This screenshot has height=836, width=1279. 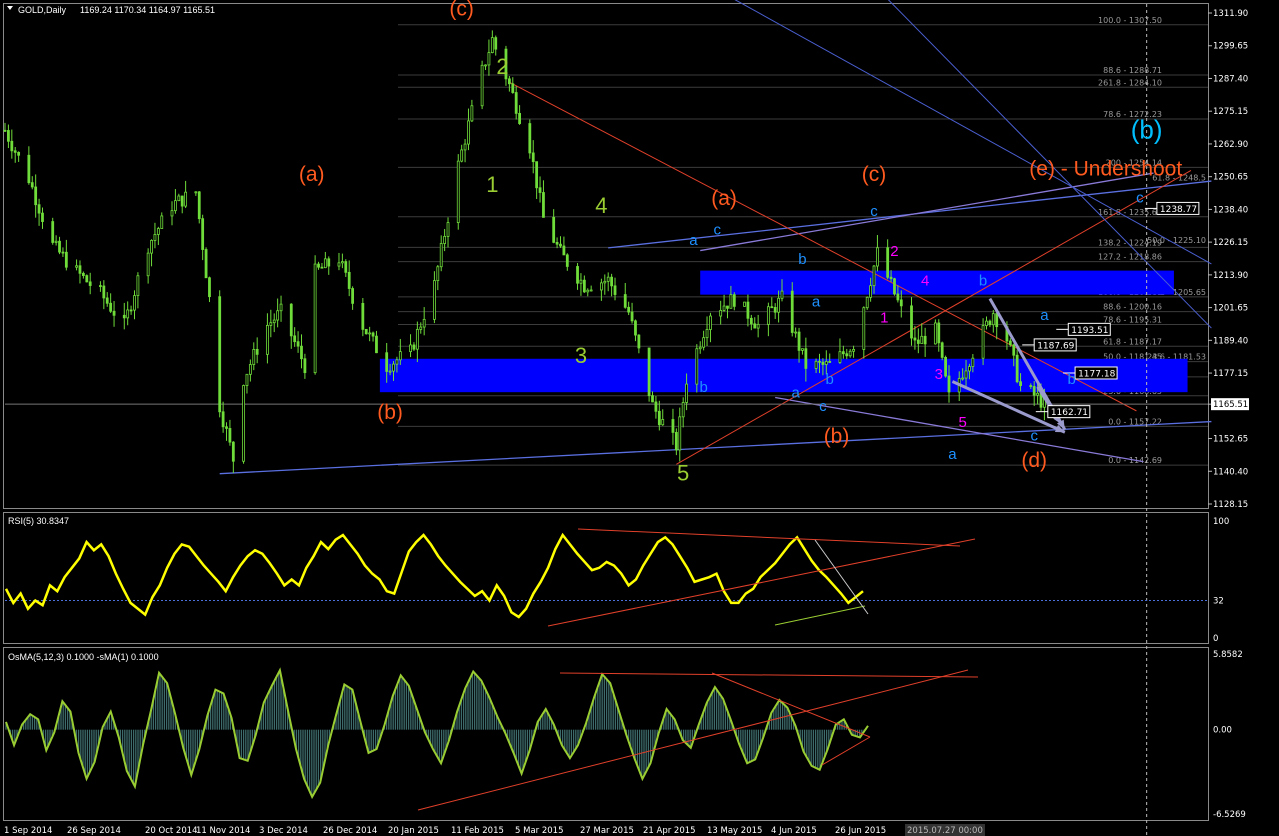 What do you see at coordinates (1105, 169) in the screenshot?
I see `wave-label: (e) - Undershoot` at bounding box center [1105, 169].